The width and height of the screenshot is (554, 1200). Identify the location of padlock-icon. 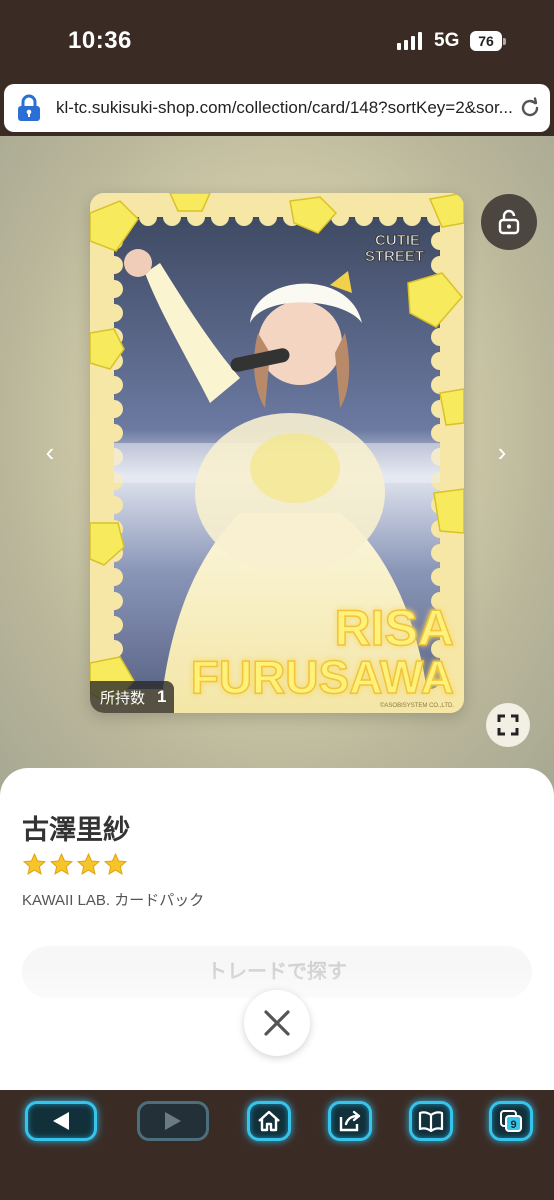
(29, 107).